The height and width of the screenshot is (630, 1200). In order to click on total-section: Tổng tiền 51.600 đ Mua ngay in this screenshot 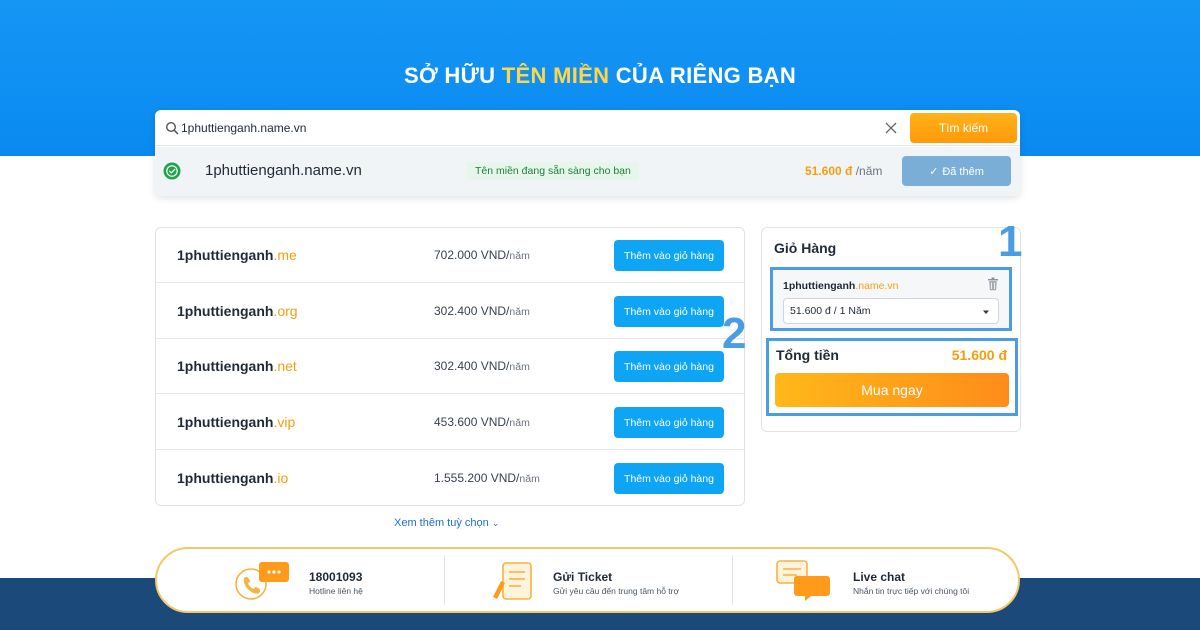, I will do `click(892, 377)`.